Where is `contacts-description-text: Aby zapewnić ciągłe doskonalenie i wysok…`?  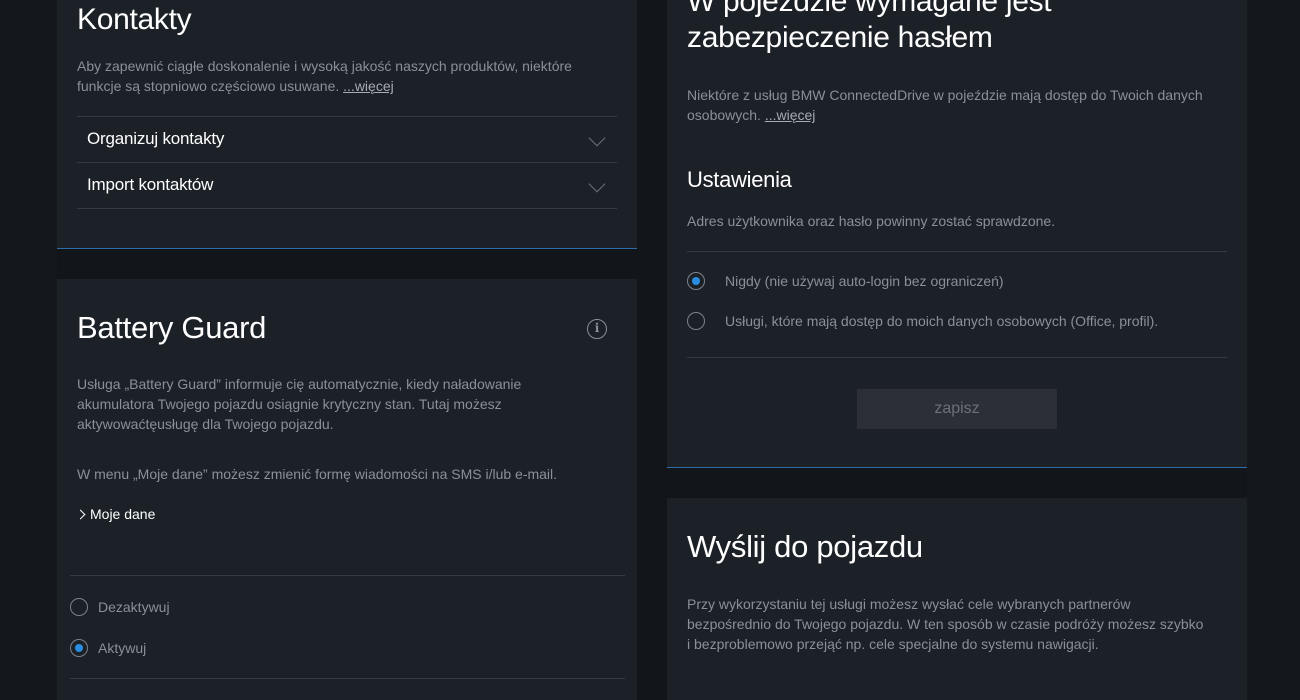 contacts-description-text: Aby zapewnić ciągłe doskonalenie i wysok… is located at coordinates (324, 76).